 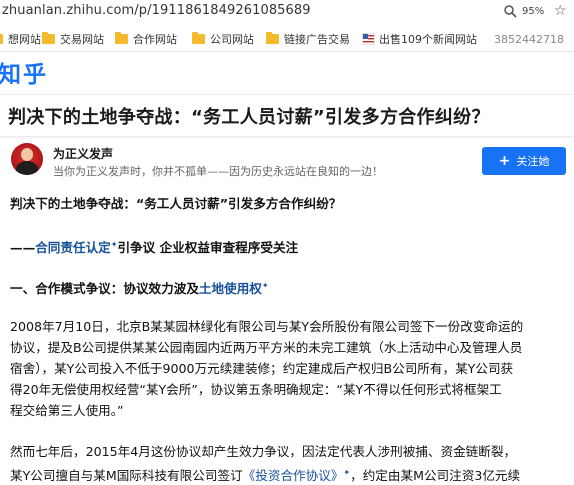 I want to click on plus-icon: +, so click(x=504, y=161).